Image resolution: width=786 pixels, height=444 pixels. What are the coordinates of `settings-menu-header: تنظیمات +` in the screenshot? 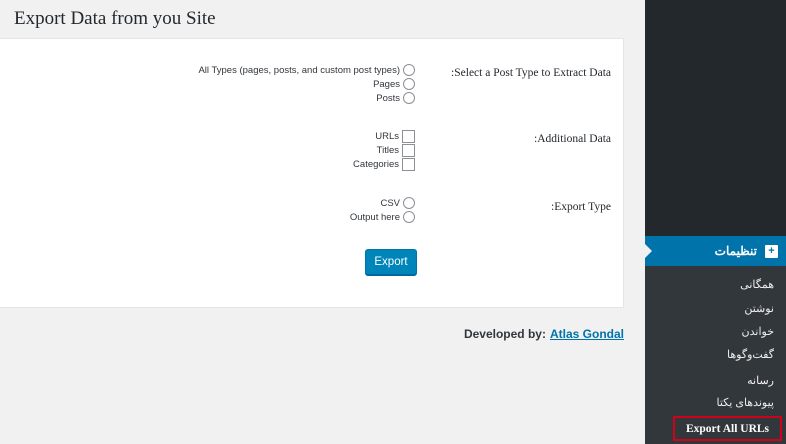 It's located at (715, 251).